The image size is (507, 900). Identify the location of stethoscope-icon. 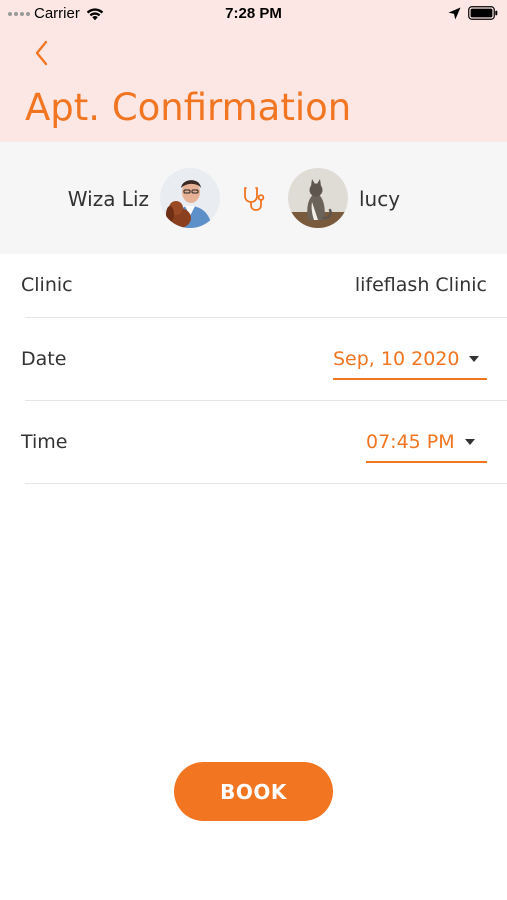
(254, 199).